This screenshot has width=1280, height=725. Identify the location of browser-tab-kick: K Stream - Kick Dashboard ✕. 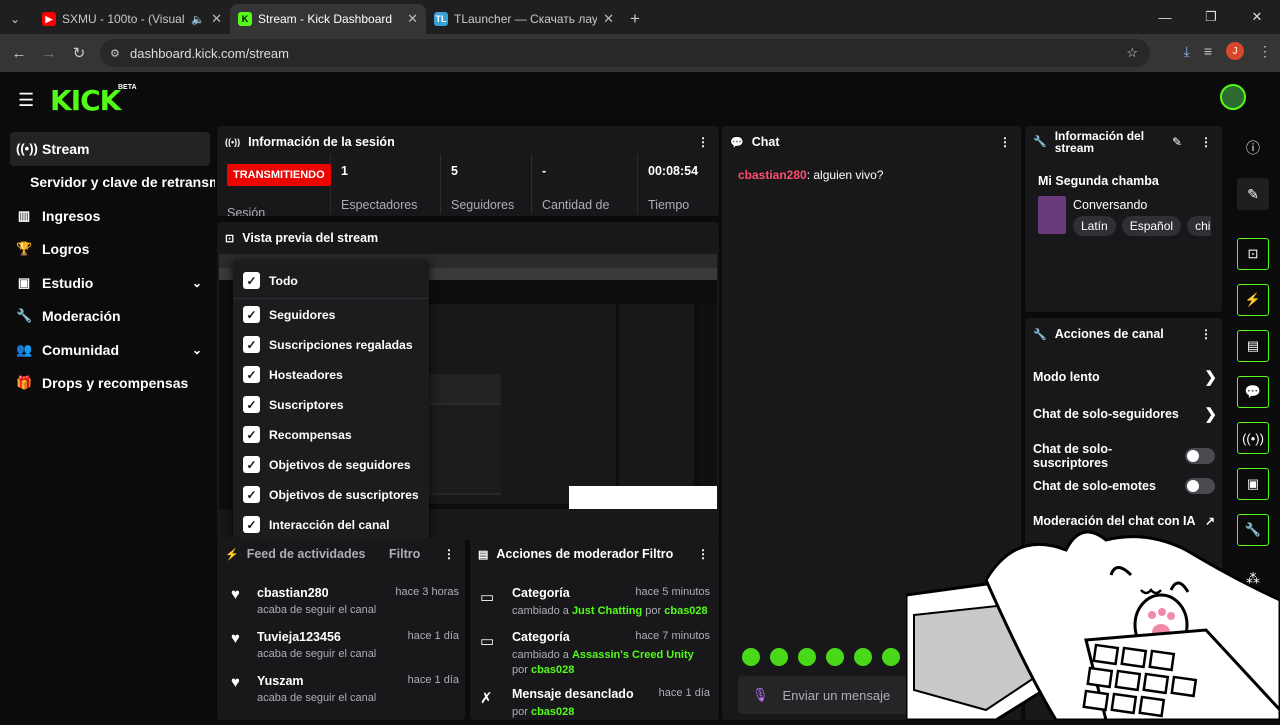
(328, 19).